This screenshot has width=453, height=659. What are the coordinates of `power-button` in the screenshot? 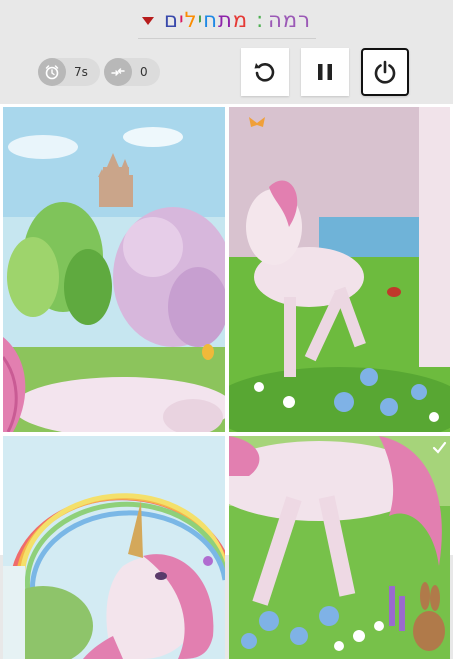 It's located at (385, 72).